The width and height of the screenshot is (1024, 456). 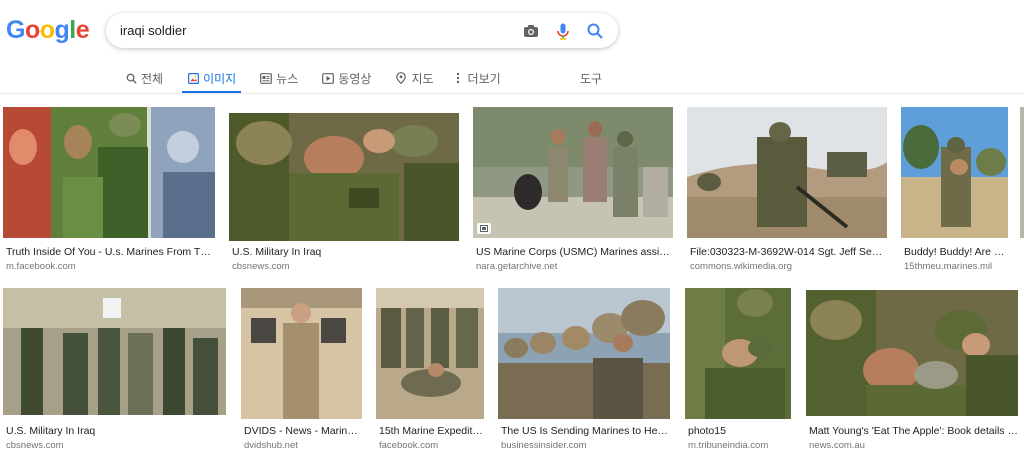 I want to click on result-source: dvidshub.net, so click(x=303, y=445).